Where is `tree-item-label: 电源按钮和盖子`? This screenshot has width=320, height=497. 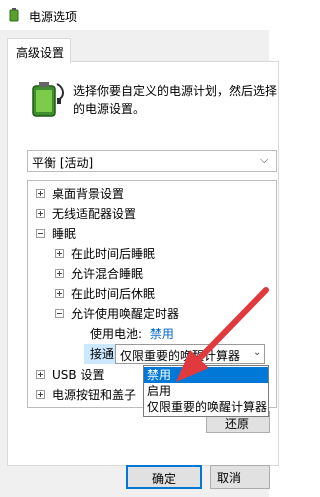 tree-item-label: 电源按钮和盖子 is located at coordinates (94, 395).